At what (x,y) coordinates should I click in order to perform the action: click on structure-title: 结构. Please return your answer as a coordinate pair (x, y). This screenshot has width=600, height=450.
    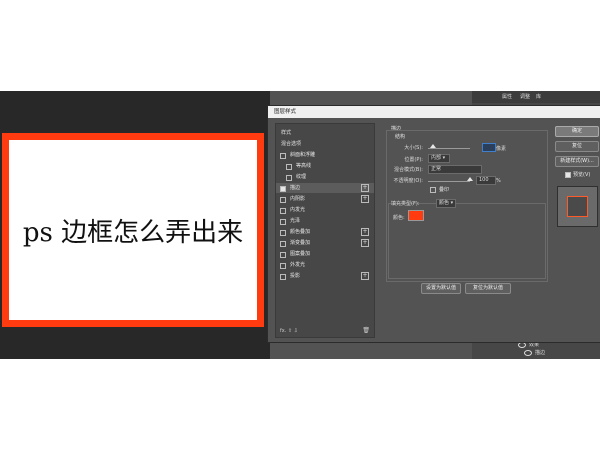
    Looking at the image, I should click on (400, 137).